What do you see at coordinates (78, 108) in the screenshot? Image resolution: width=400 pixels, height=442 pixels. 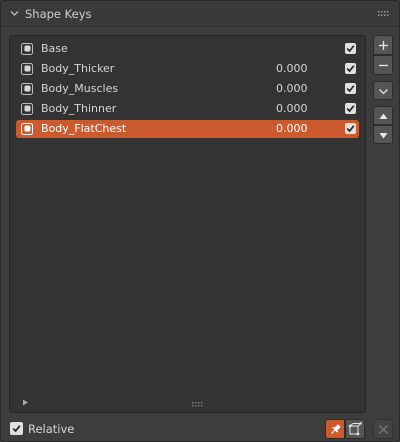 I see `shape-key-name: Body_Thinner` at bounding box center [78, 108].